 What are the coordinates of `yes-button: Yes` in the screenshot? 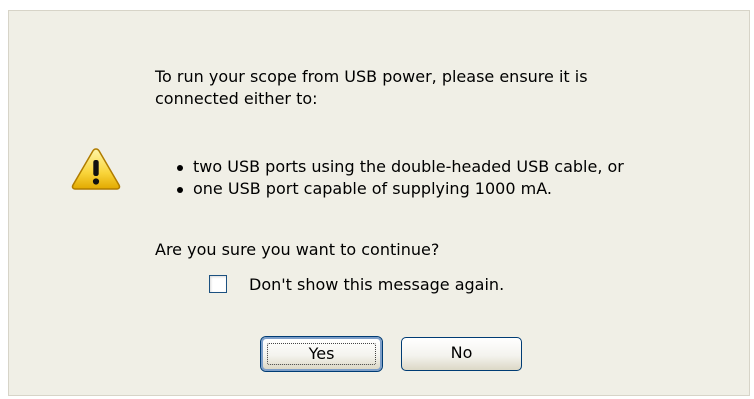 It's located at (321, 354).